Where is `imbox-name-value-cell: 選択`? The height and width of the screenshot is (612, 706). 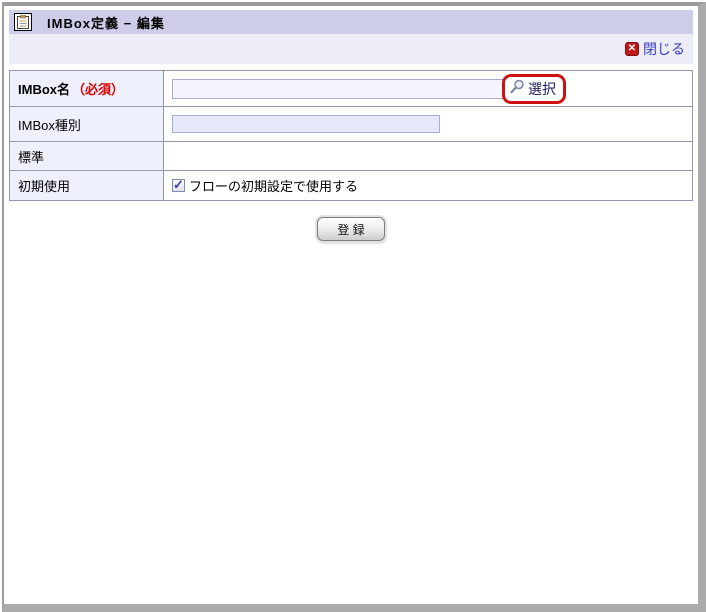
imbox-name-value-cell: 選択 is located at coordinates (428, 88).